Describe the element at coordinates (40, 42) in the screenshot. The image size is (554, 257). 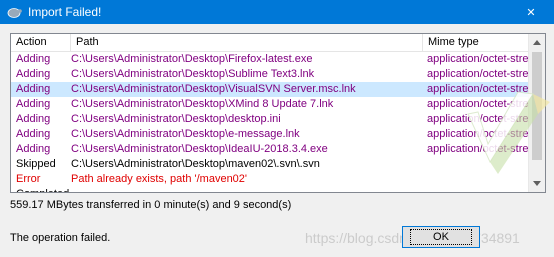
I see `column-header-action: Action` at that location.